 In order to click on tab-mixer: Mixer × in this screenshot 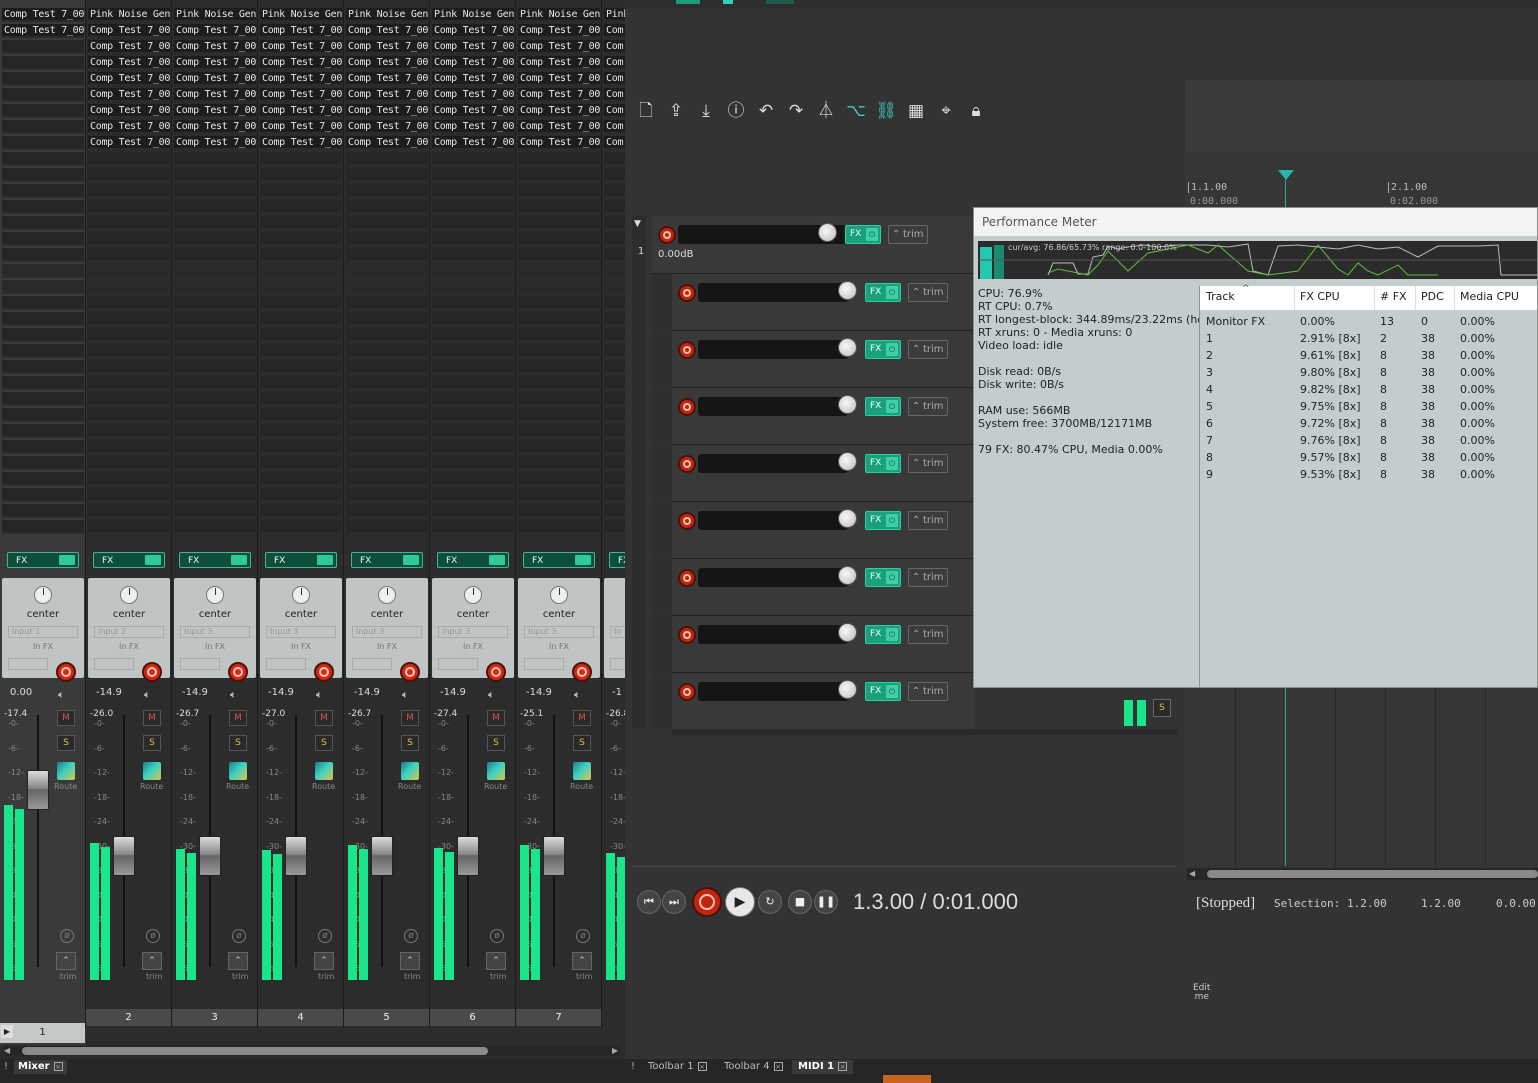, I will do `click(40, 1067)`.